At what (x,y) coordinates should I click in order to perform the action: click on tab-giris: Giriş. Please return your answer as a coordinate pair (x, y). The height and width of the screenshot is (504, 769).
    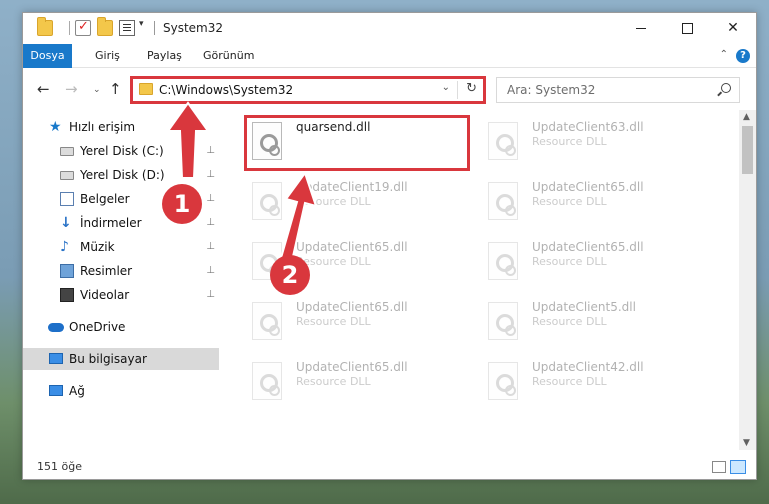
    Looking at the image, I should click on (107, 56).